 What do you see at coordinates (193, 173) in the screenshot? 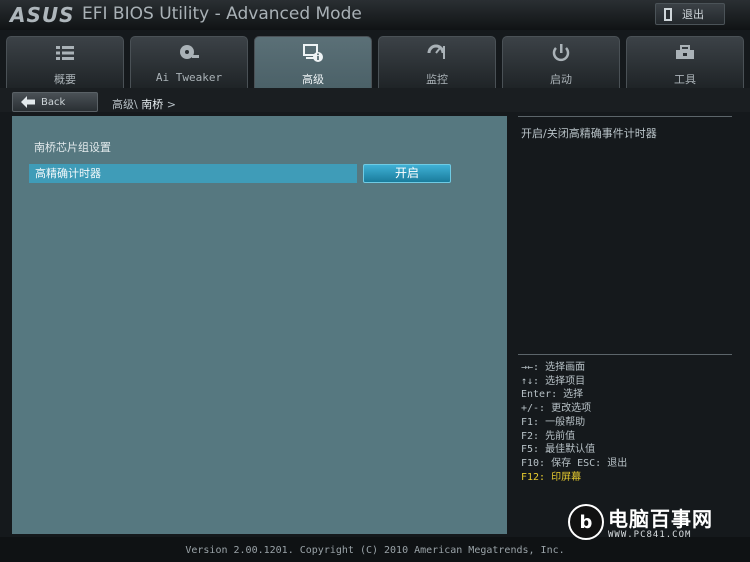
I see `setting-row-hpet: 高精确计时器` at bounding box center [193, 173].